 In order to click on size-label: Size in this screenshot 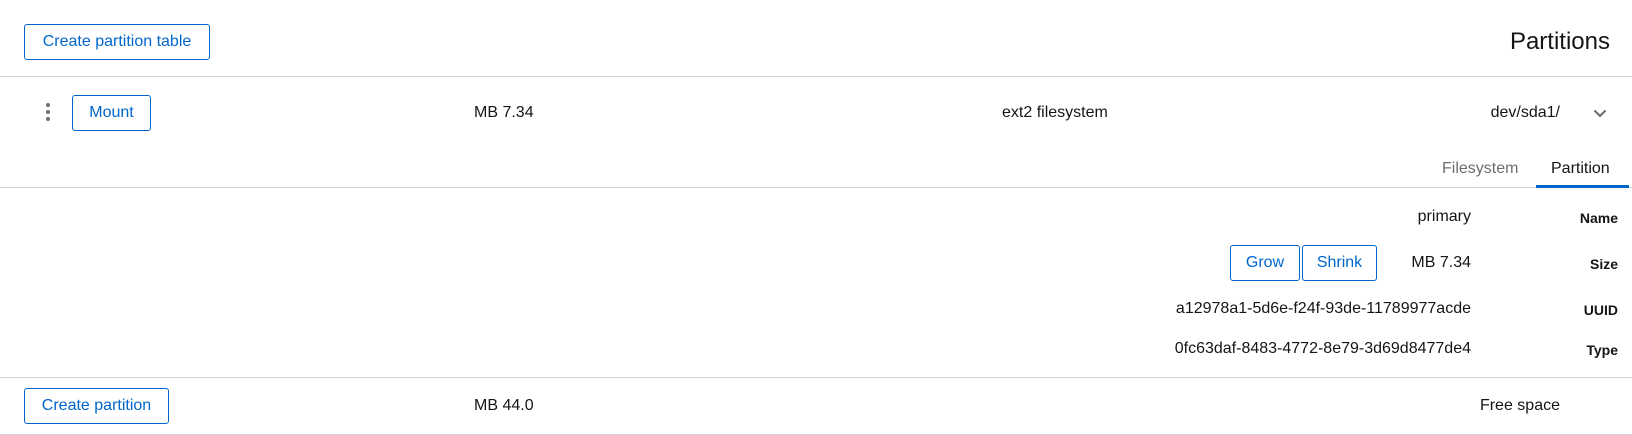, I will do `click(1603, 264)`.